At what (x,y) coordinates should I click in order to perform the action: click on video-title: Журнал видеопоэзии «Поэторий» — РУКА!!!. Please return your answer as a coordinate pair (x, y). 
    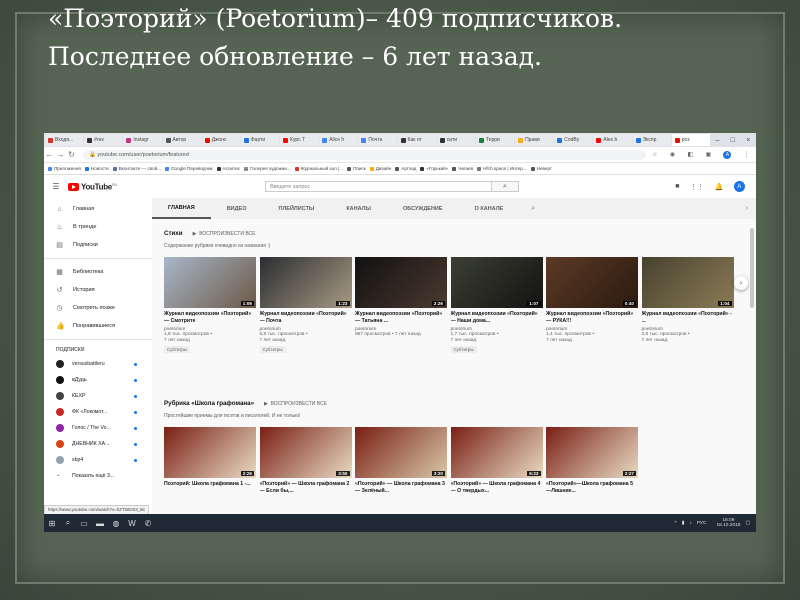
    Looking at the image, I should click on (592, 317).